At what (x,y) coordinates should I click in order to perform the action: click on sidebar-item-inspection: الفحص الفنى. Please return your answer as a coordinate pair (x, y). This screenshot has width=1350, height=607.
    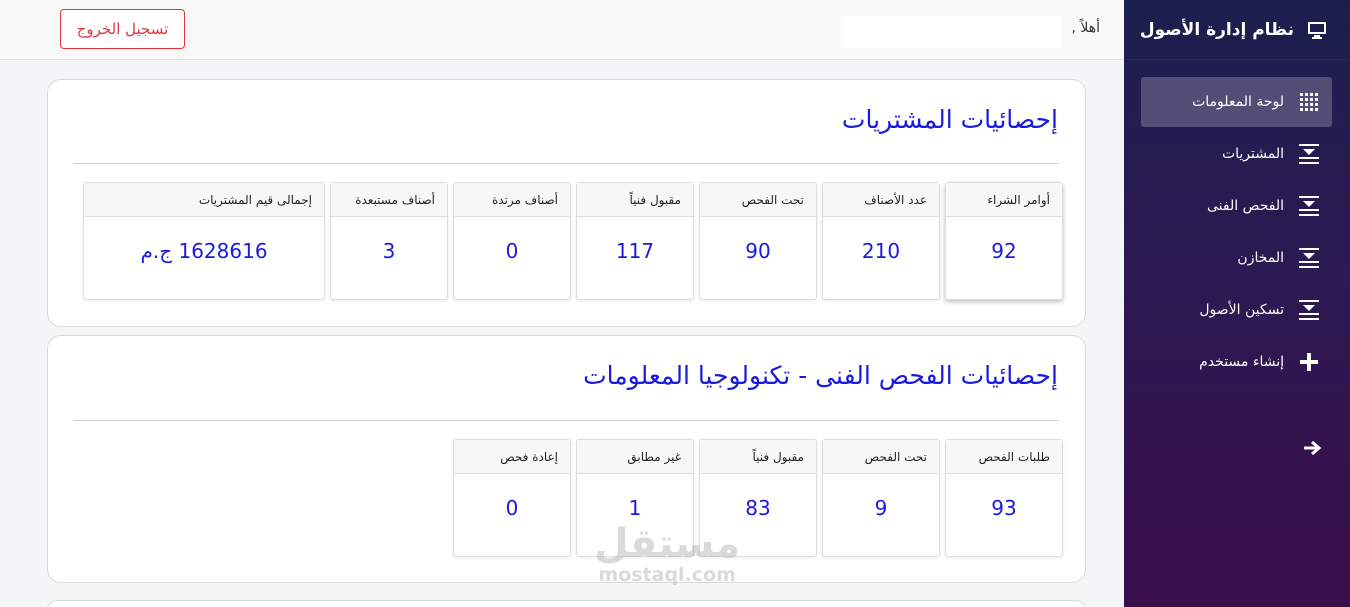
    Looking at the image, I should click on (1236, 206).